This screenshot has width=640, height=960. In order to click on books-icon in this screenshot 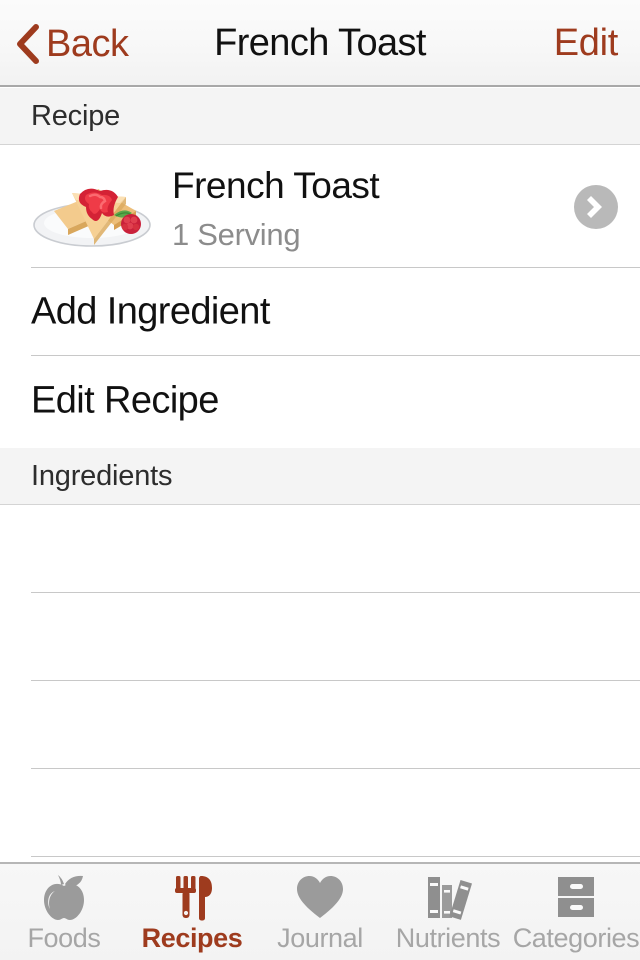, I will do `click(448, 897)`.